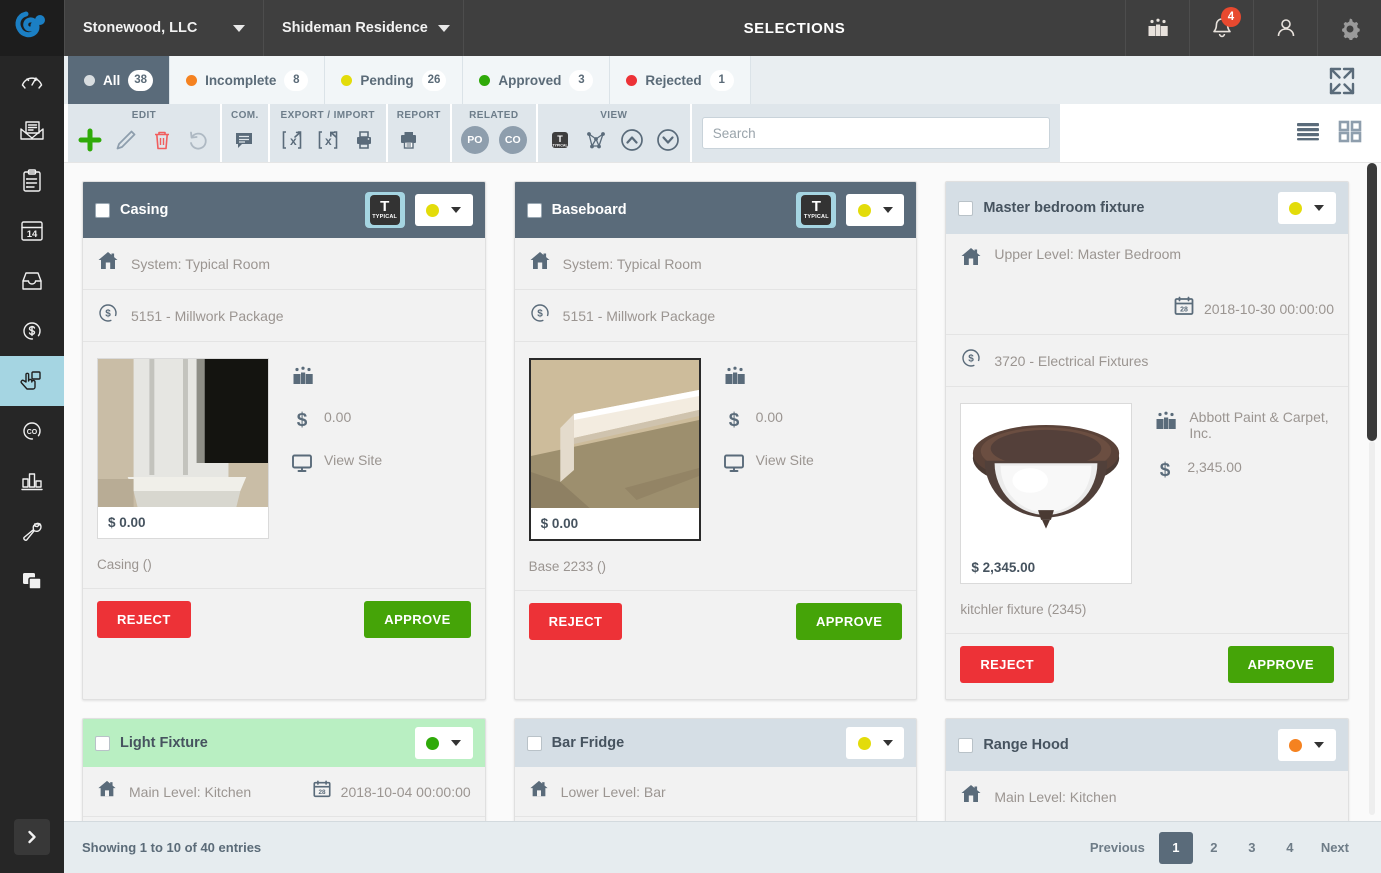 The width and height of the screenshot is (1381, 873). What do you see at coordinates (1285, 28) in the screenshot?
I see `profile-button` at bounding box center [1285, 28].